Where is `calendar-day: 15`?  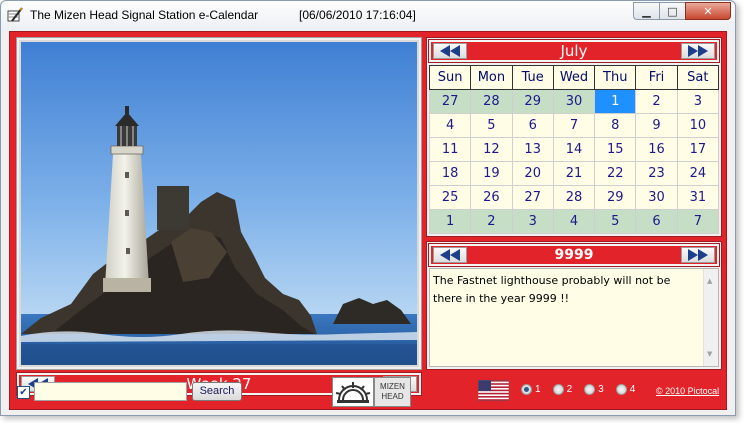
calendar-day: 15 is located at coordinates (615, 149).